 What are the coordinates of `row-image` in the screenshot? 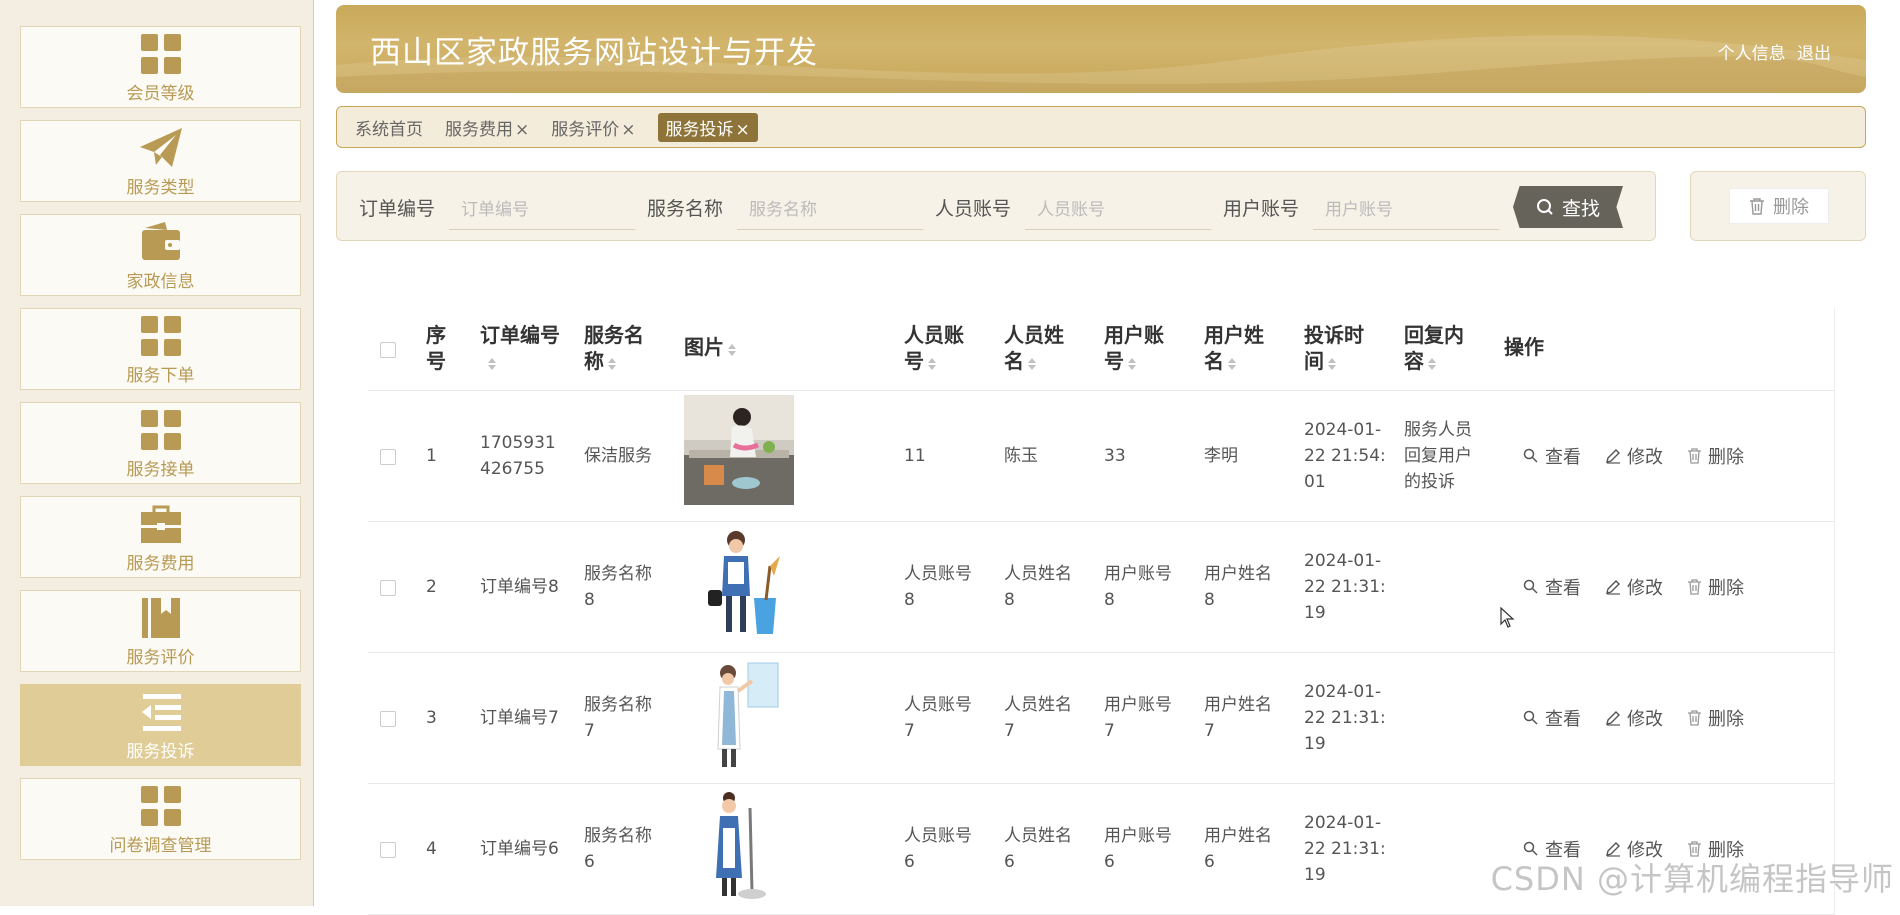 It's located at (739, 851).